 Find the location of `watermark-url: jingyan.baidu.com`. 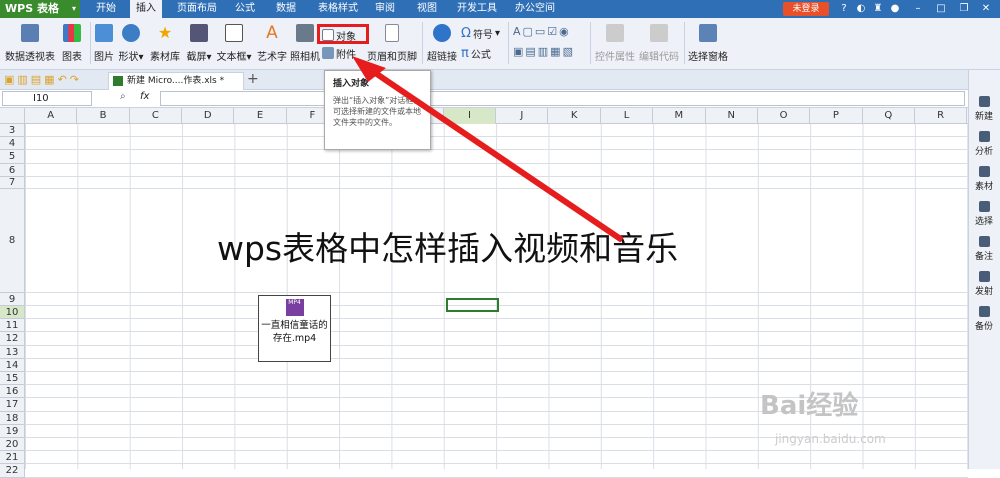

watermark-url: jingyan.baidu.com is located at coordinates (830, 439).